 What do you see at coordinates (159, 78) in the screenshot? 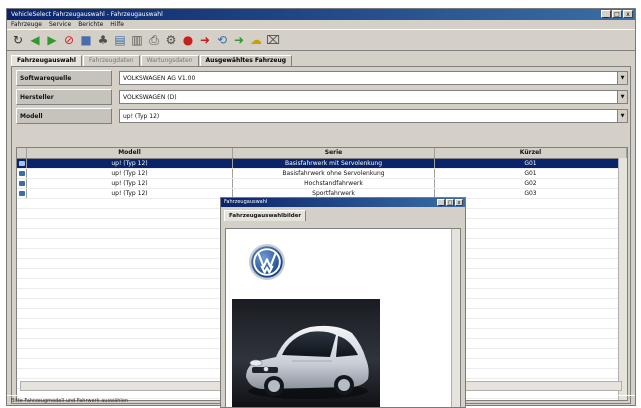
I see `select-value: VOLKSWAGEN AG V1.00` at bounding box center [159, 78].